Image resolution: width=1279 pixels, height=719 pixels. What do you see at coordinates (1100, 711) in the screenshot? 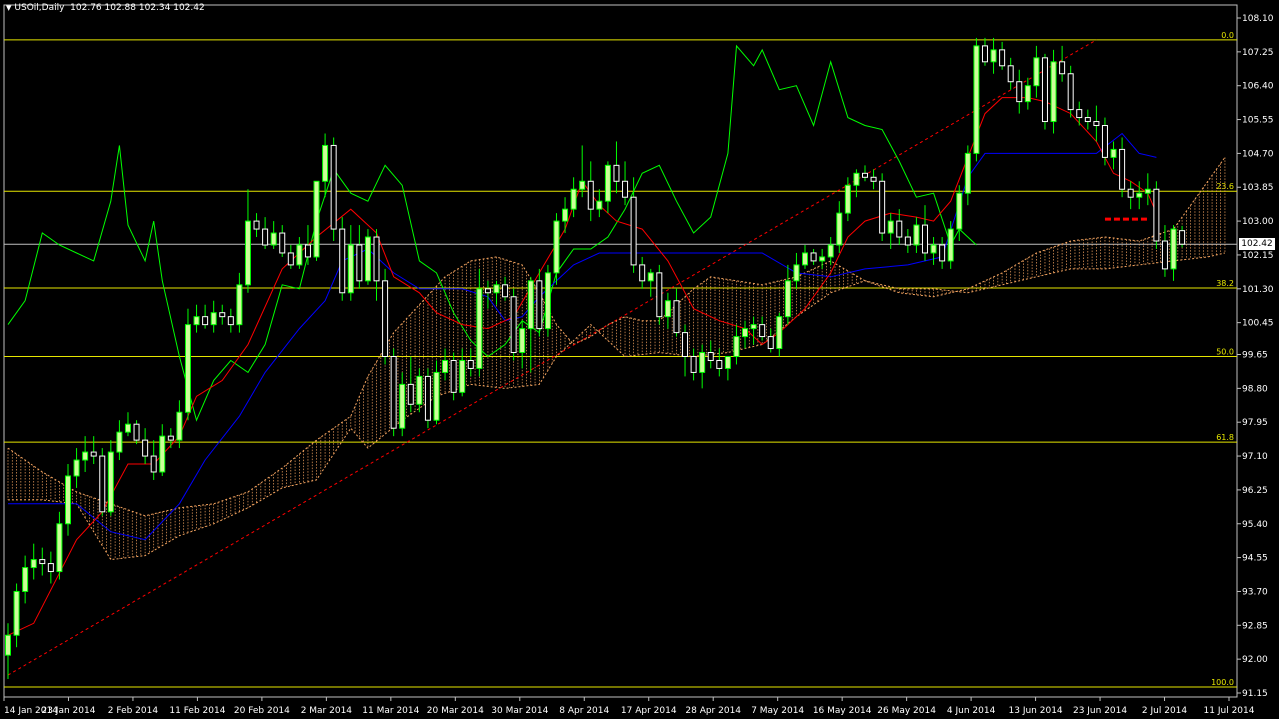
I see `x-tick-label: 23 Jun 2014` at bounding box center [1100, 711].